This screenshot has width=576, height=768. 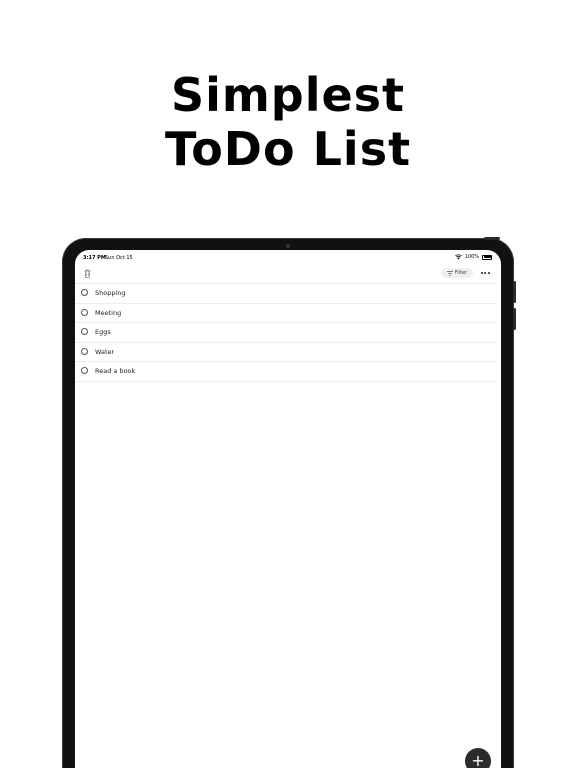 What do you see at coordinates (514, 292) in the screenshot?
I see `volume-up-button` at bounding box center [514, 292].